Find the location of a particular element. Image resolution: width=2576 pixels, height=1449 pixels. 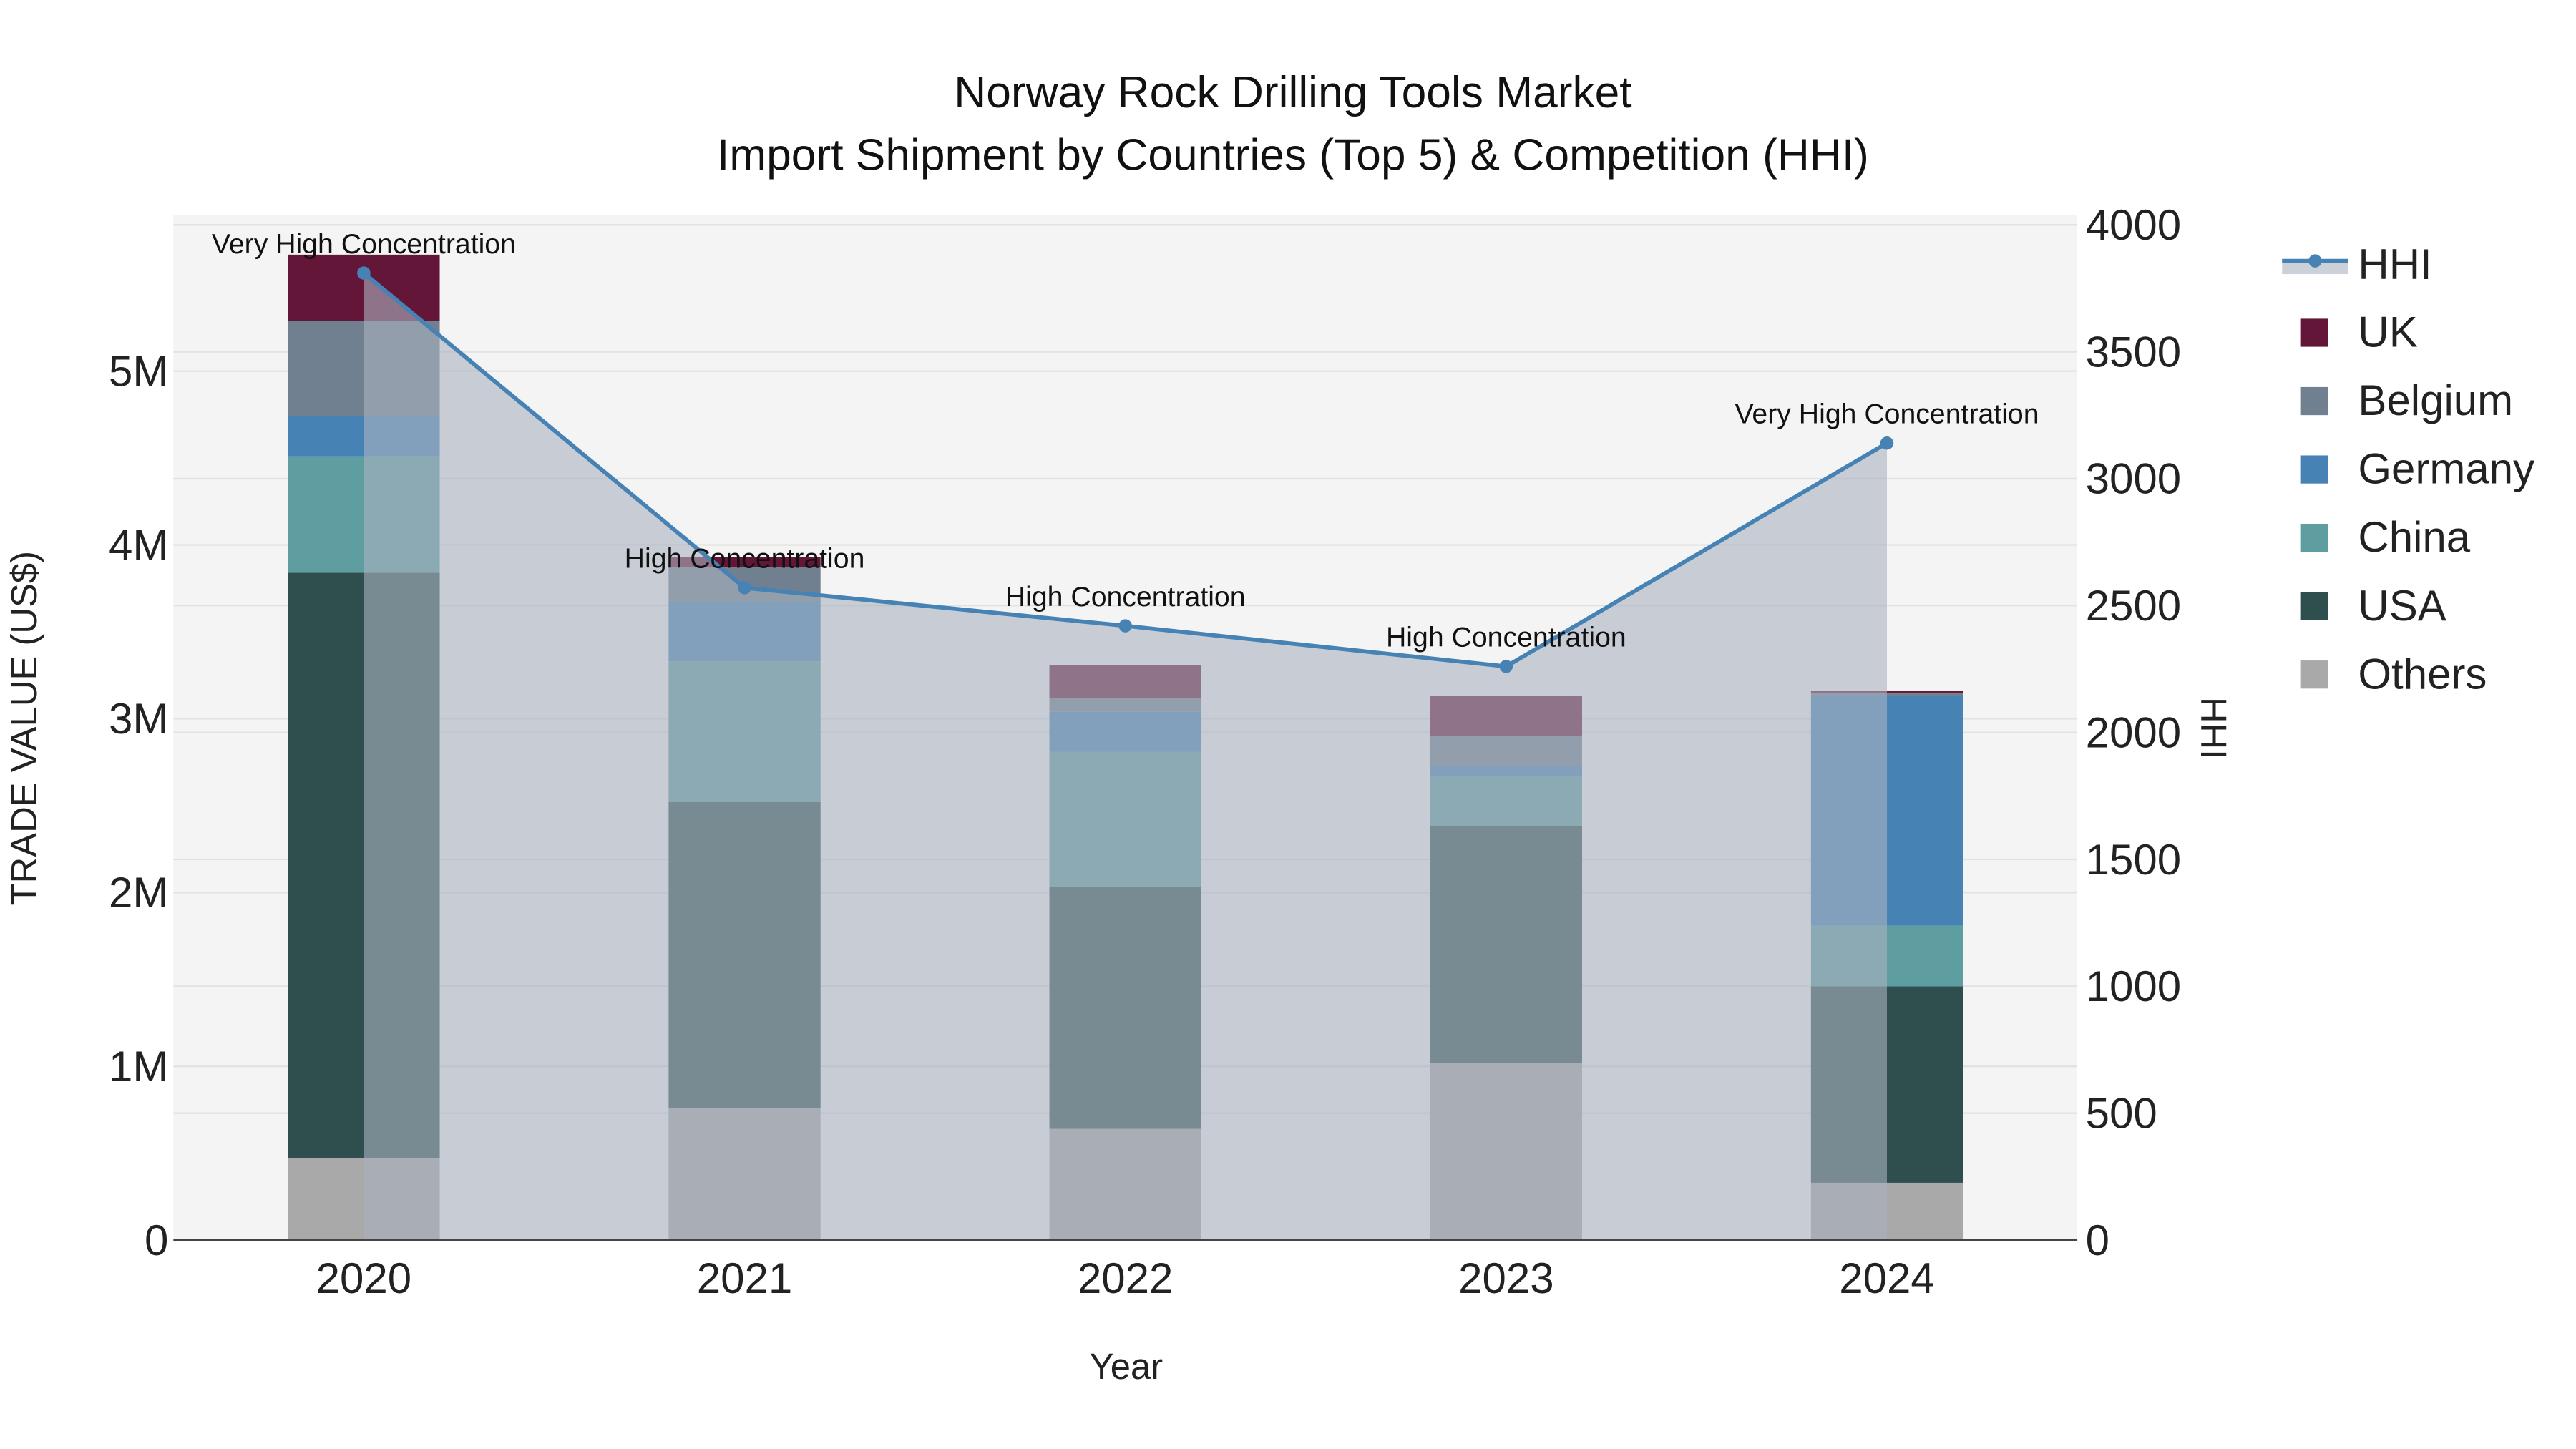

y-tick-label: 1M is located at coordinates (138, 1067).